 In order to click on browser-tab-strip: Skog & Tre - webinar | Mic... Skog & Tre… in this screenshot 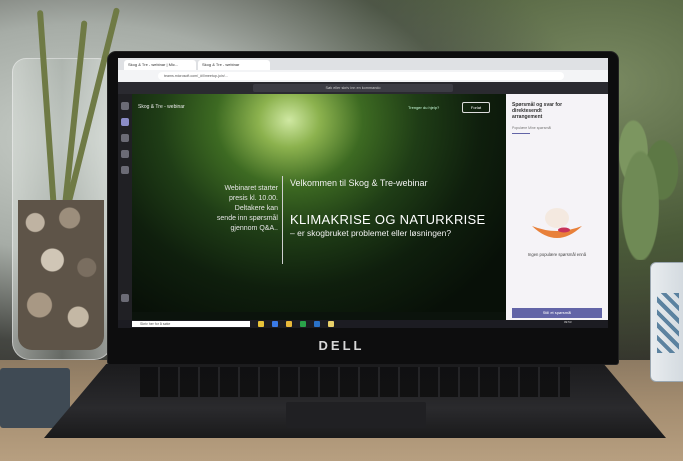, I will do `click(363, 64)`.